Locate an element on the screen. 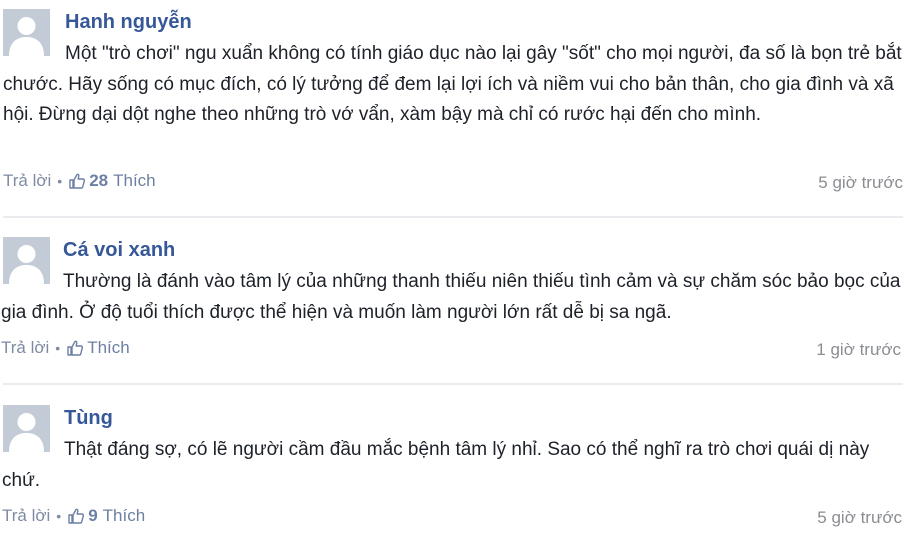 This screenshot has width=916, height=551. like-button: 9 Thích is located at coordinates (106, 516).